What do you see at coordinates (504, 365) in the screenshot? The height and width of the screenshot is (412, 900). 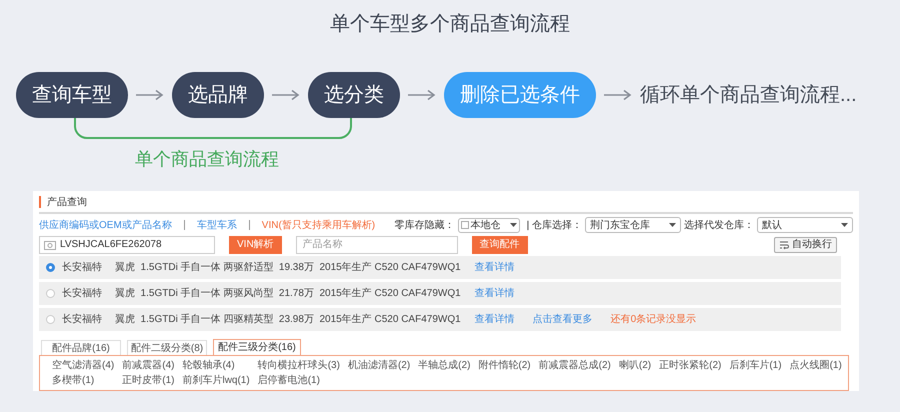 I see `category-tag: 附件惰轮(2)` at bounding box center [504, 365].